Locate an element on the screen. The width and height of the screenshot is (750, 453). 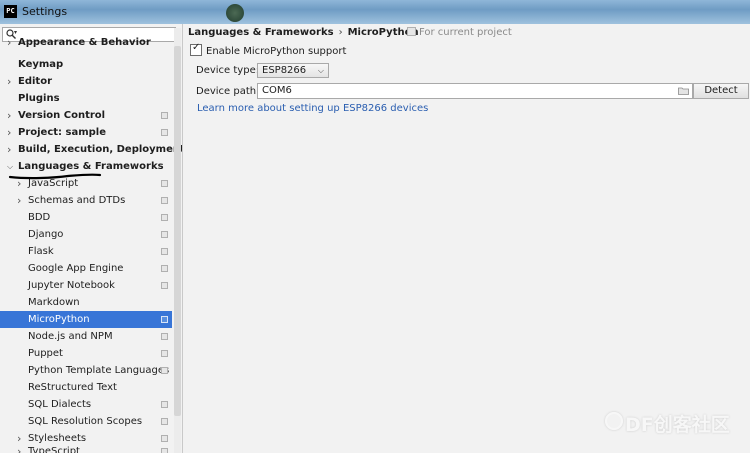
taskbar-avatar-icon is located at coordinates (235, 13).